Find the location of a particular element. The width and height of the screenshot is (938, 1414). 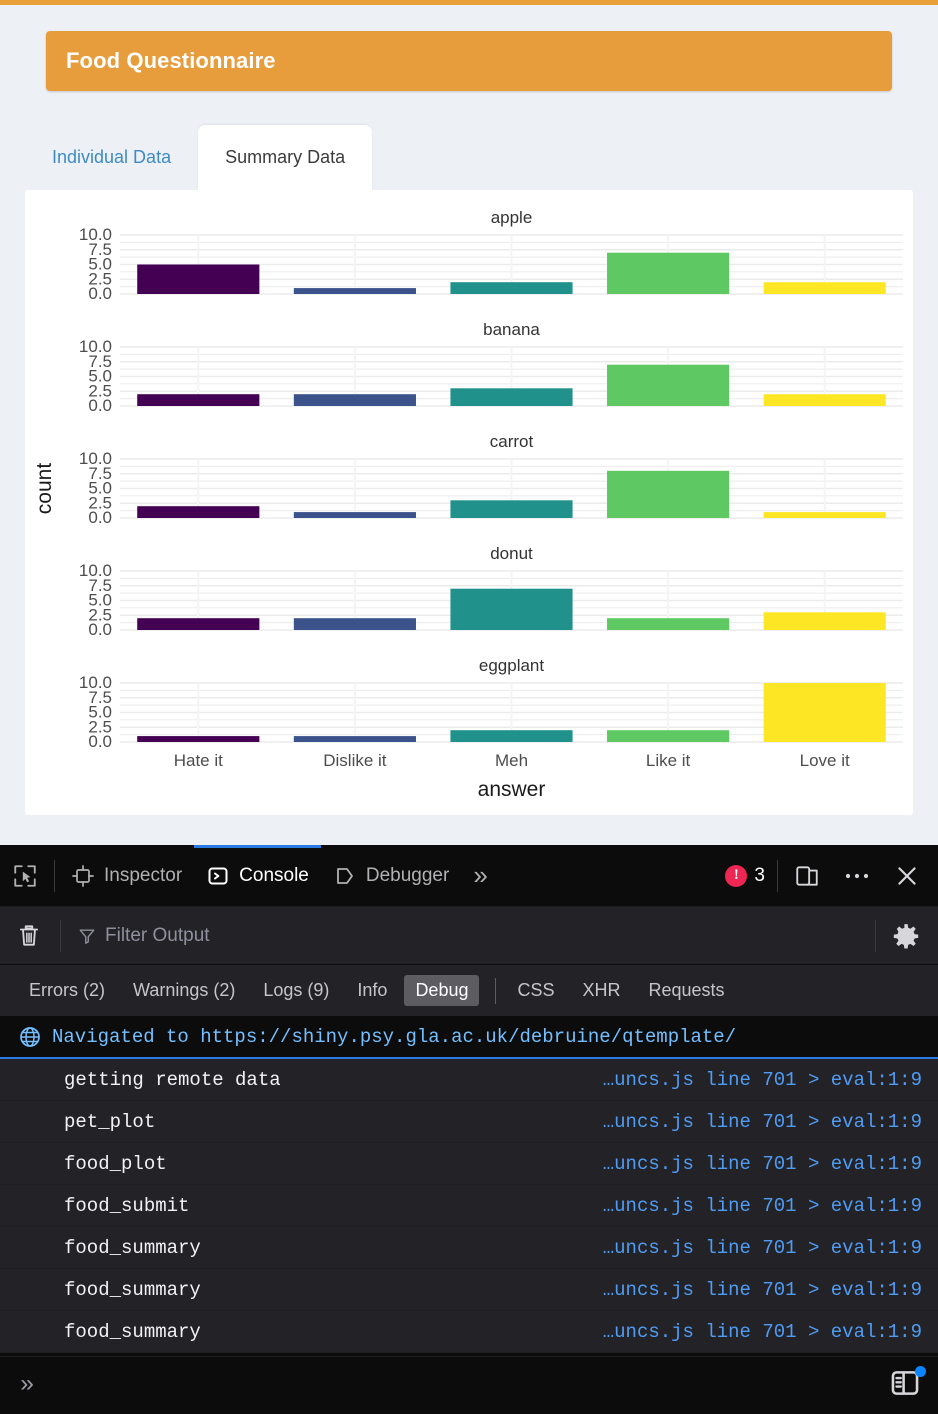

console-log-message: food_submit is located at coordinates (127, 1205).